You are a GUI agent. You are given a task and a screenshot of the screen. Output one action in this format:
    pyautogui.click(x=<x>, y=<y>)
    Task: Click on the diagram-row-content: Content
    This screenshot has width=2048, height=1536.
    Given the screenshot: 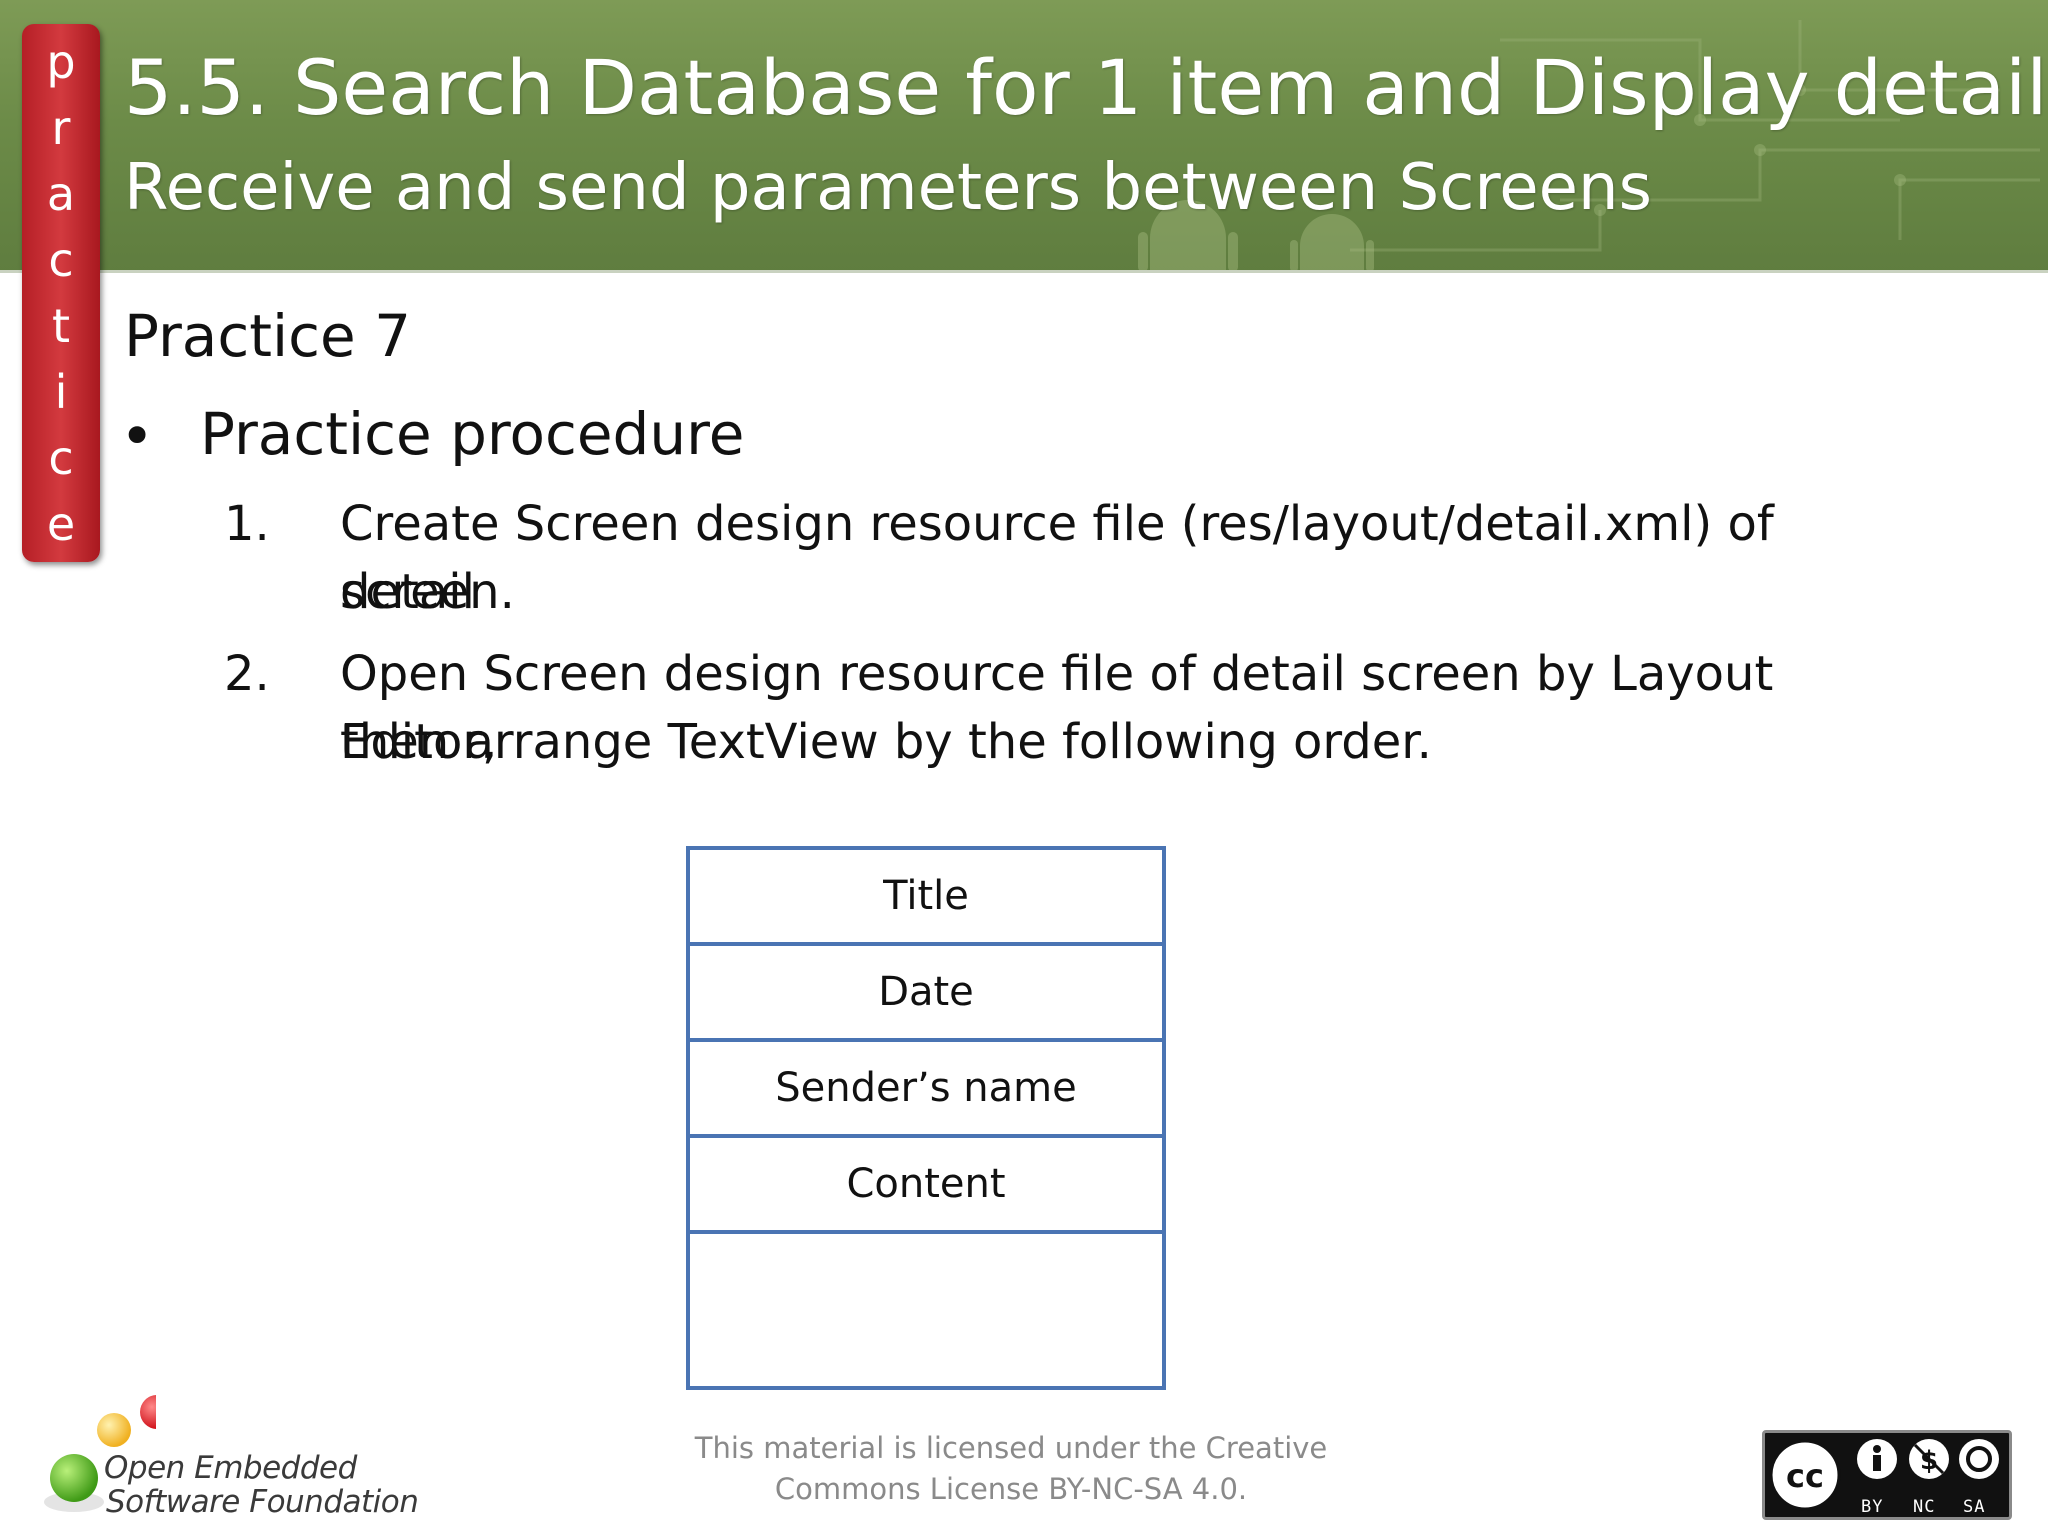 What is the action you would take?
    pyautogui.click(x=926, y=1186)
    